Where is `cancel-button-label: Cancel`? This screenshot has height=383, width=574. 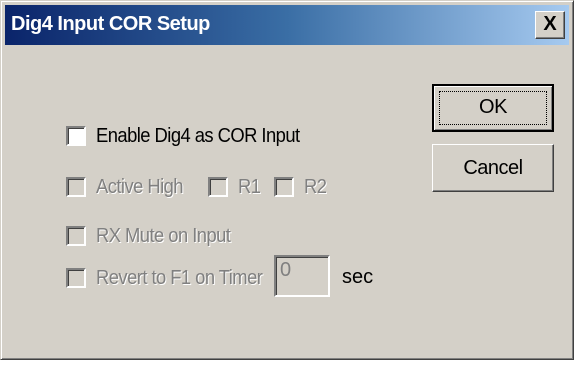
cancel-button-label: Cancel is located at coordinates (493, 168).